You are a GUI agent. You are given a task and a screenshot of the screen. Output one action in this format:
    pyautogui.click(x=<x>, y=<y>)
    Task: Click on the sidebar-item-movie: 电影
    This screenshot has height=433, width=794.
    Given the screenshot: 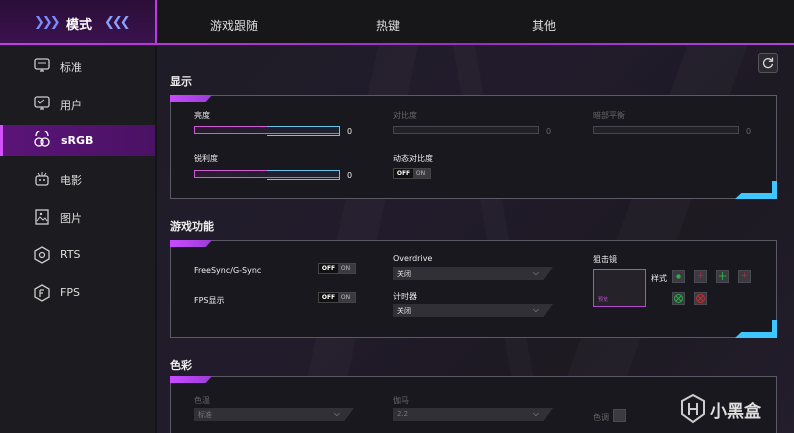 What is the action you would take?
    pyautogui.click(x=77, y=179)
    